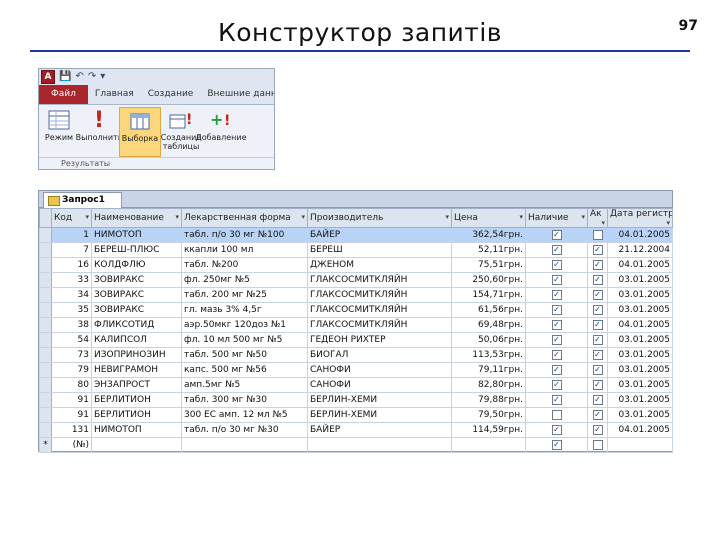  Describe the element at coordinates (244, 310) in the screenshot. I see `cell-form: гл. мазь 3% 4,5г` at that location.